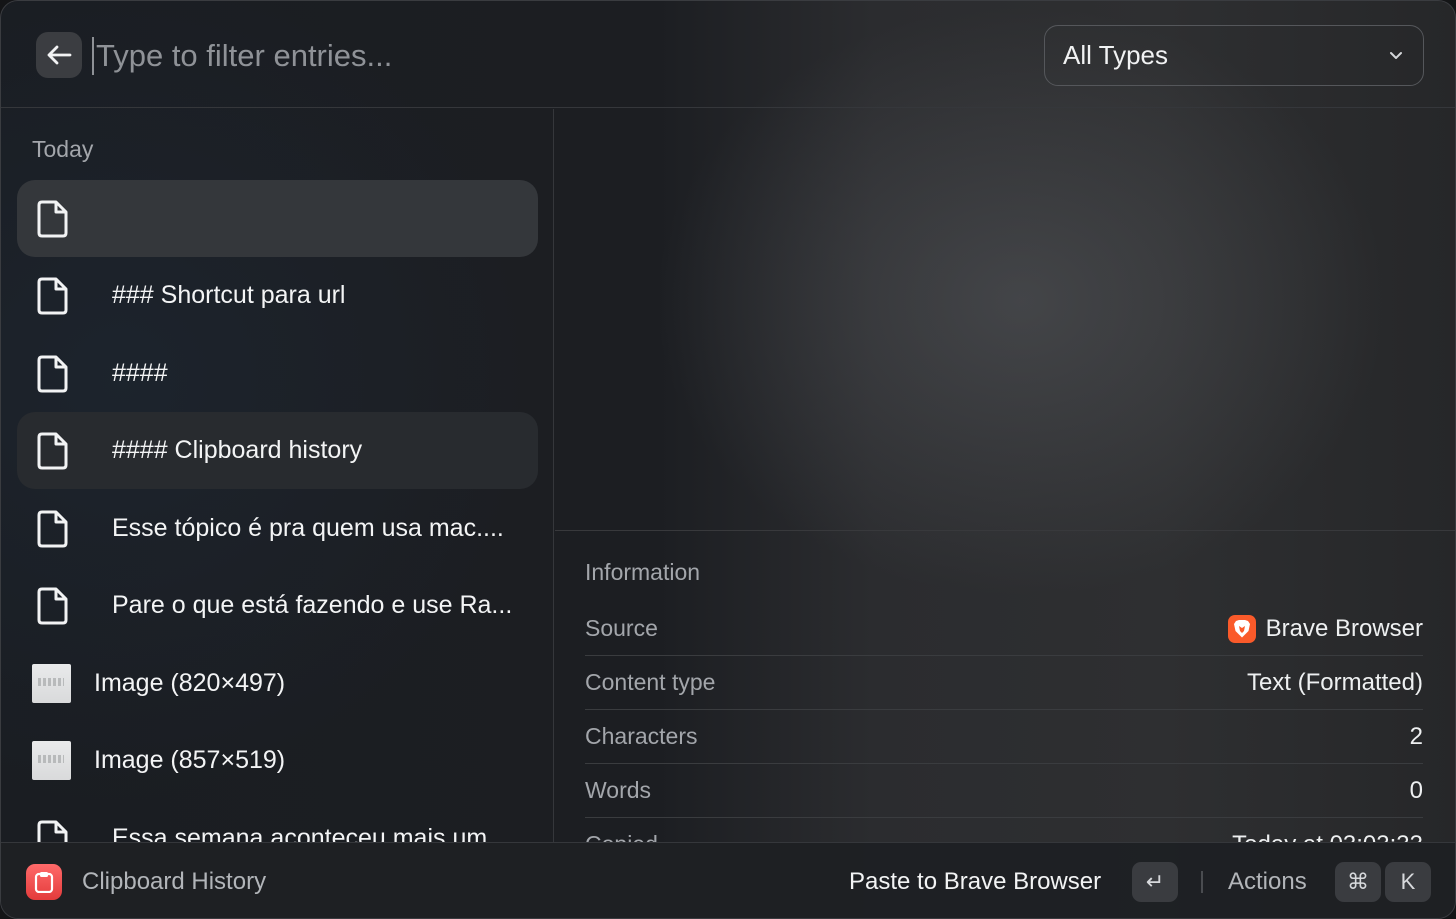  What do you see at coordinates (1116, 55) in the screenshot?
I see `type-filter-value: All Types` at bounding box center [1116, 55].